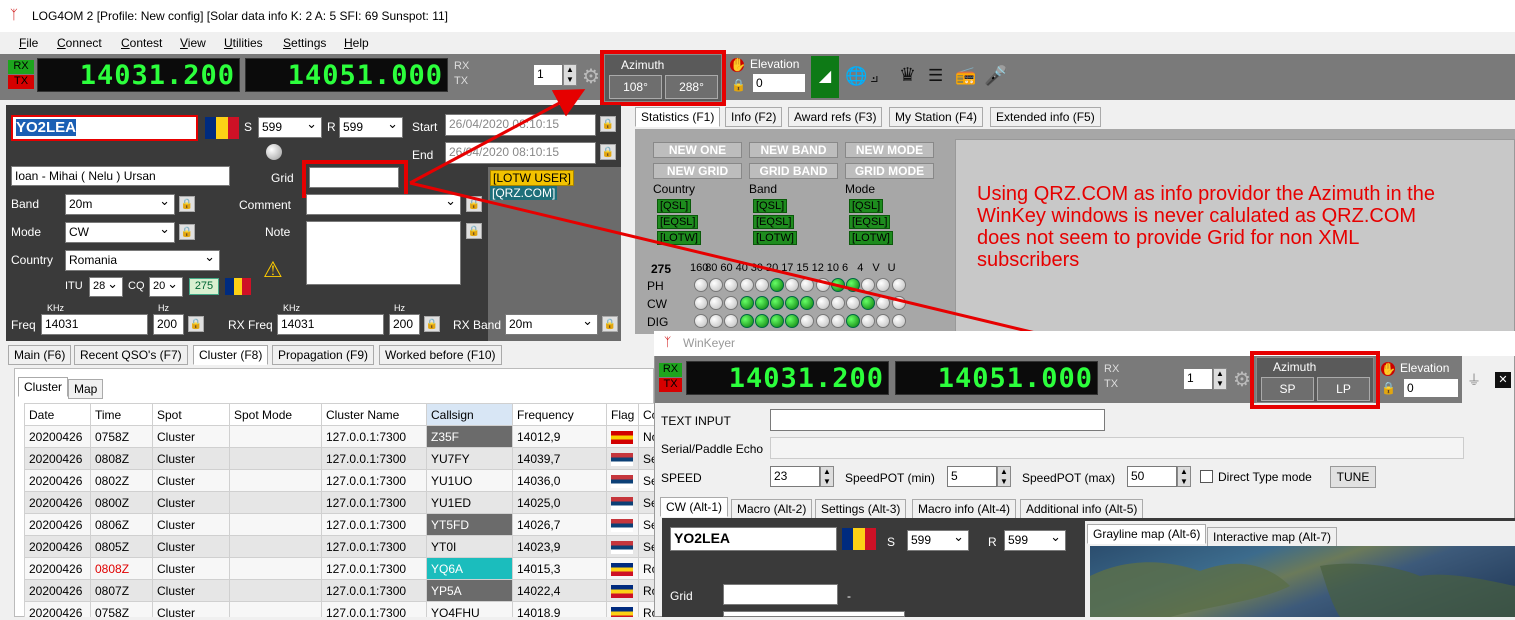  What do you see at coordinates (814, 614) in the screenshot?
I see `wk-extra-input` at bounding box center [814, 614].